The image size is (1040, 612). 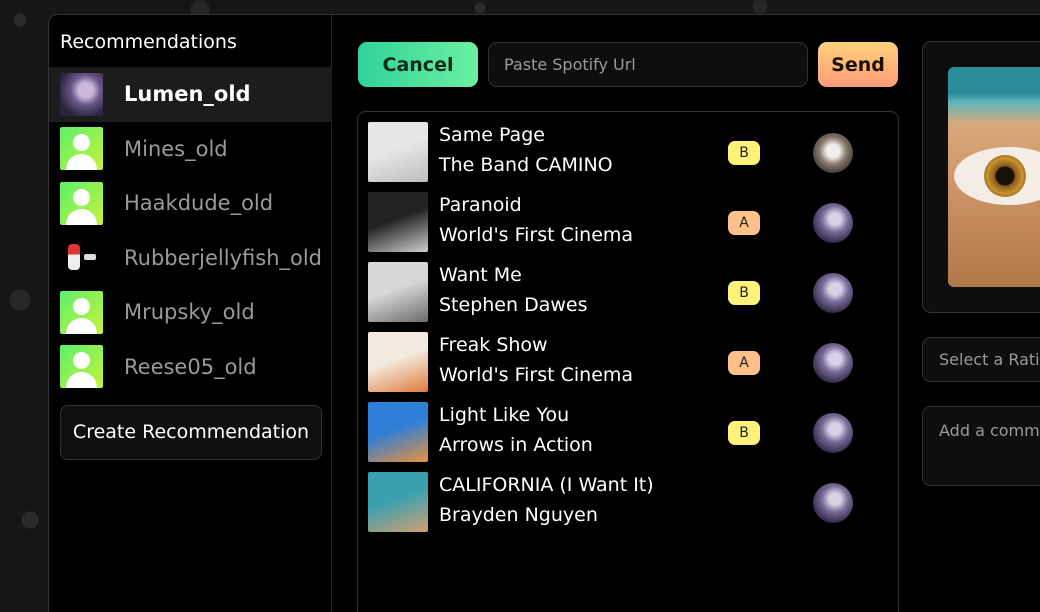 I want to click on sidebar-item-user: Rubberjellyfish_old, so click(x=190, y=258).